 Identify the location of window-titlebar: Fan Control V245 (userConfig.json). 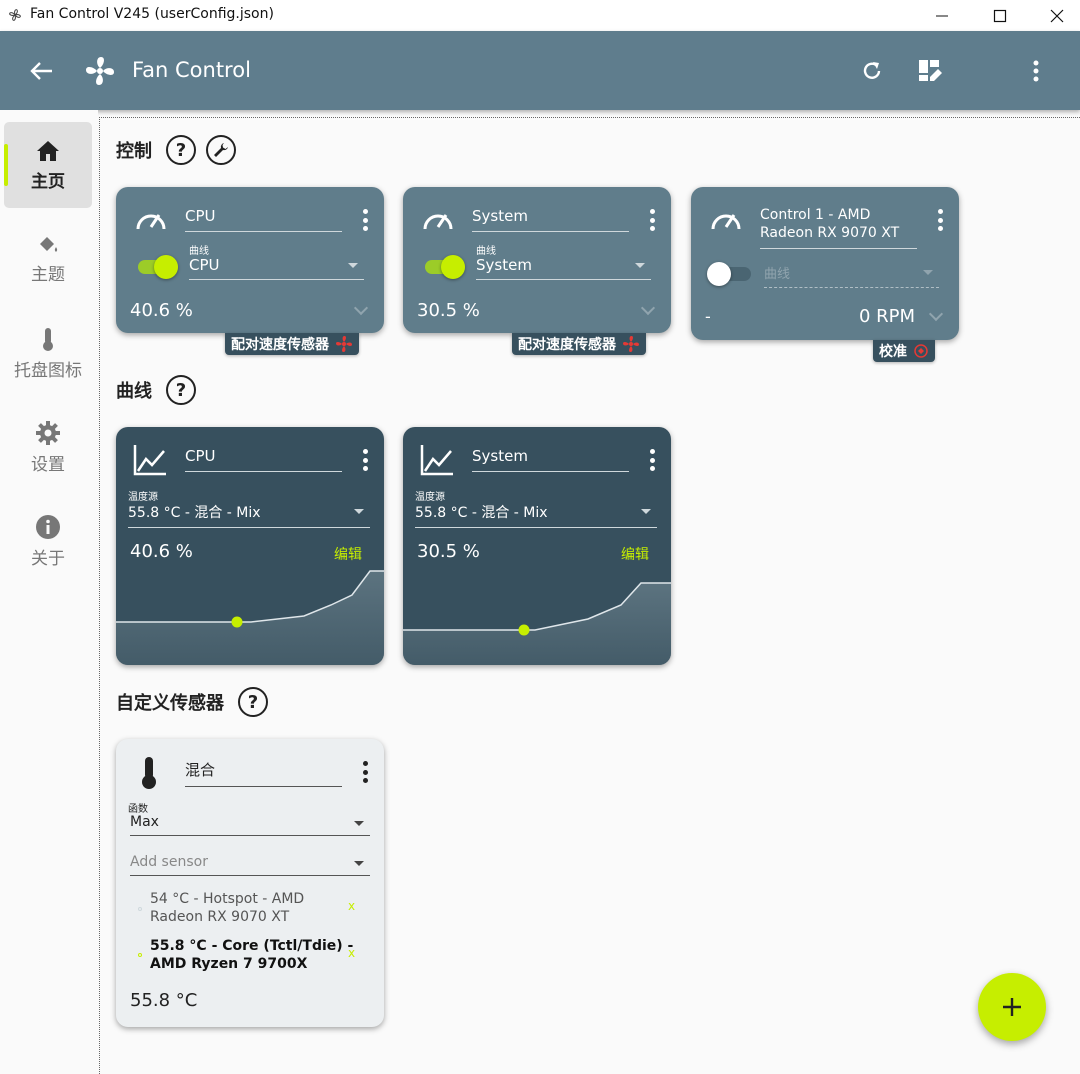
(540, 15).